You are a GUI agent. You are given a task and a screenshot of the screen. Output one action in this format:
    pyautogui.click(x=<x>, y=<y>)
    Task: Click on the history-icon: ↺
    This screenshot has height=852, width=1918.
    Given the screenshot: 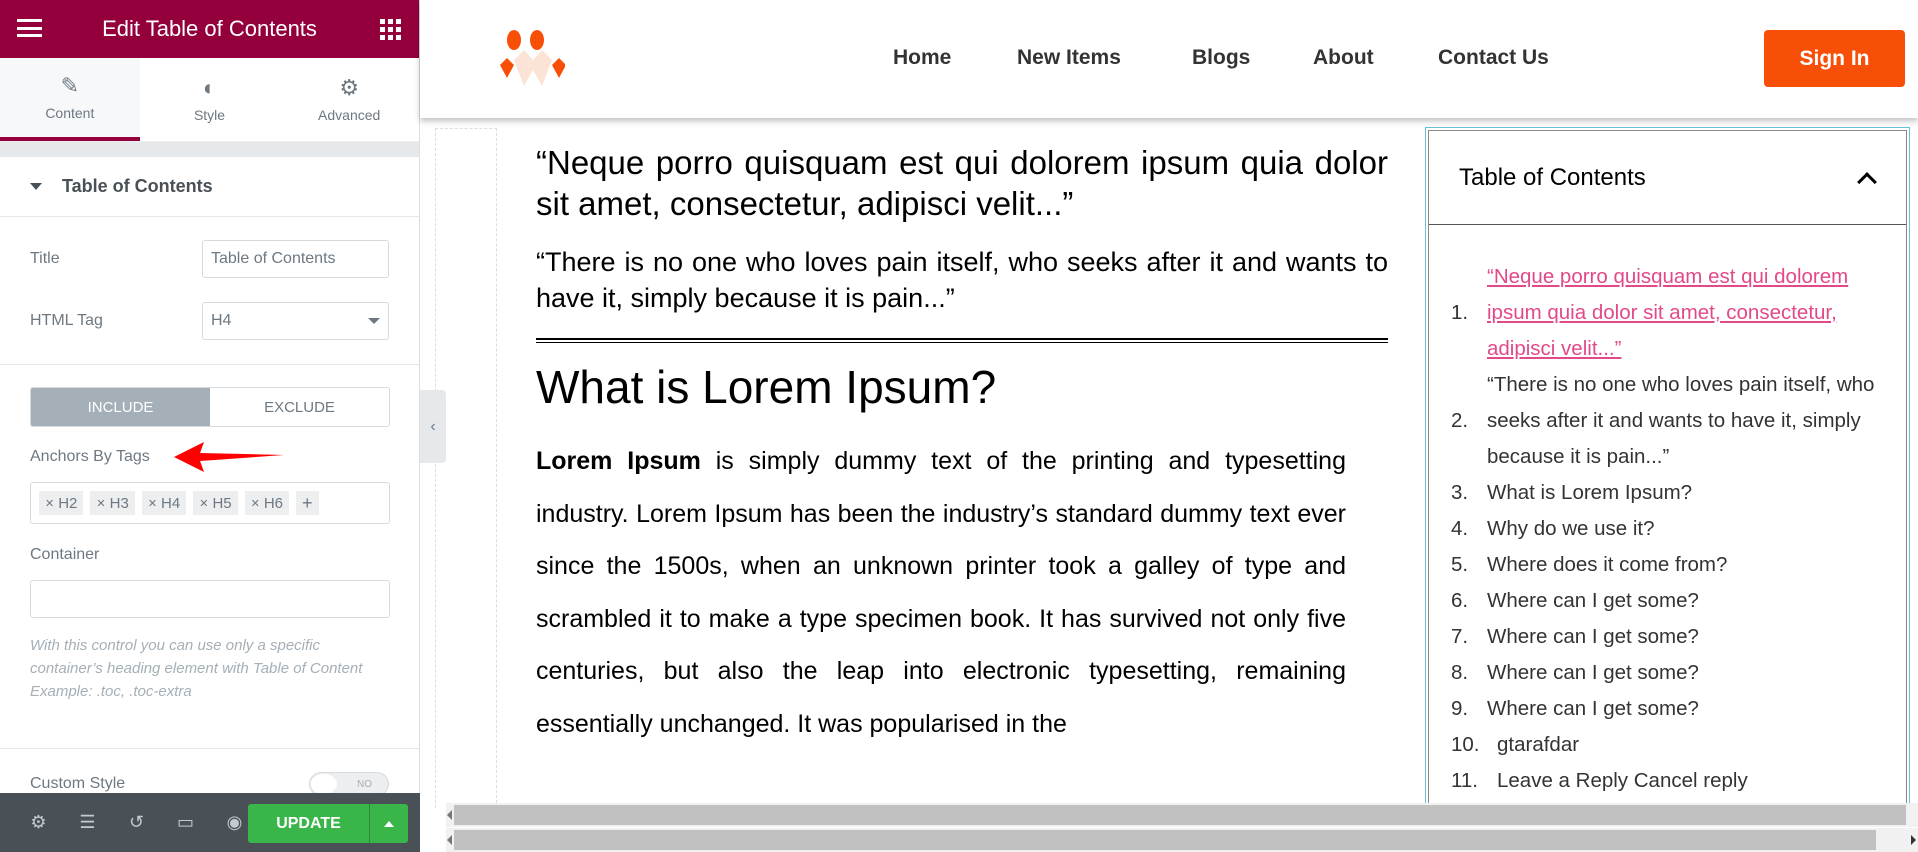 What is the action you would take?
    pyautogui.click(x=136, y=822)
    